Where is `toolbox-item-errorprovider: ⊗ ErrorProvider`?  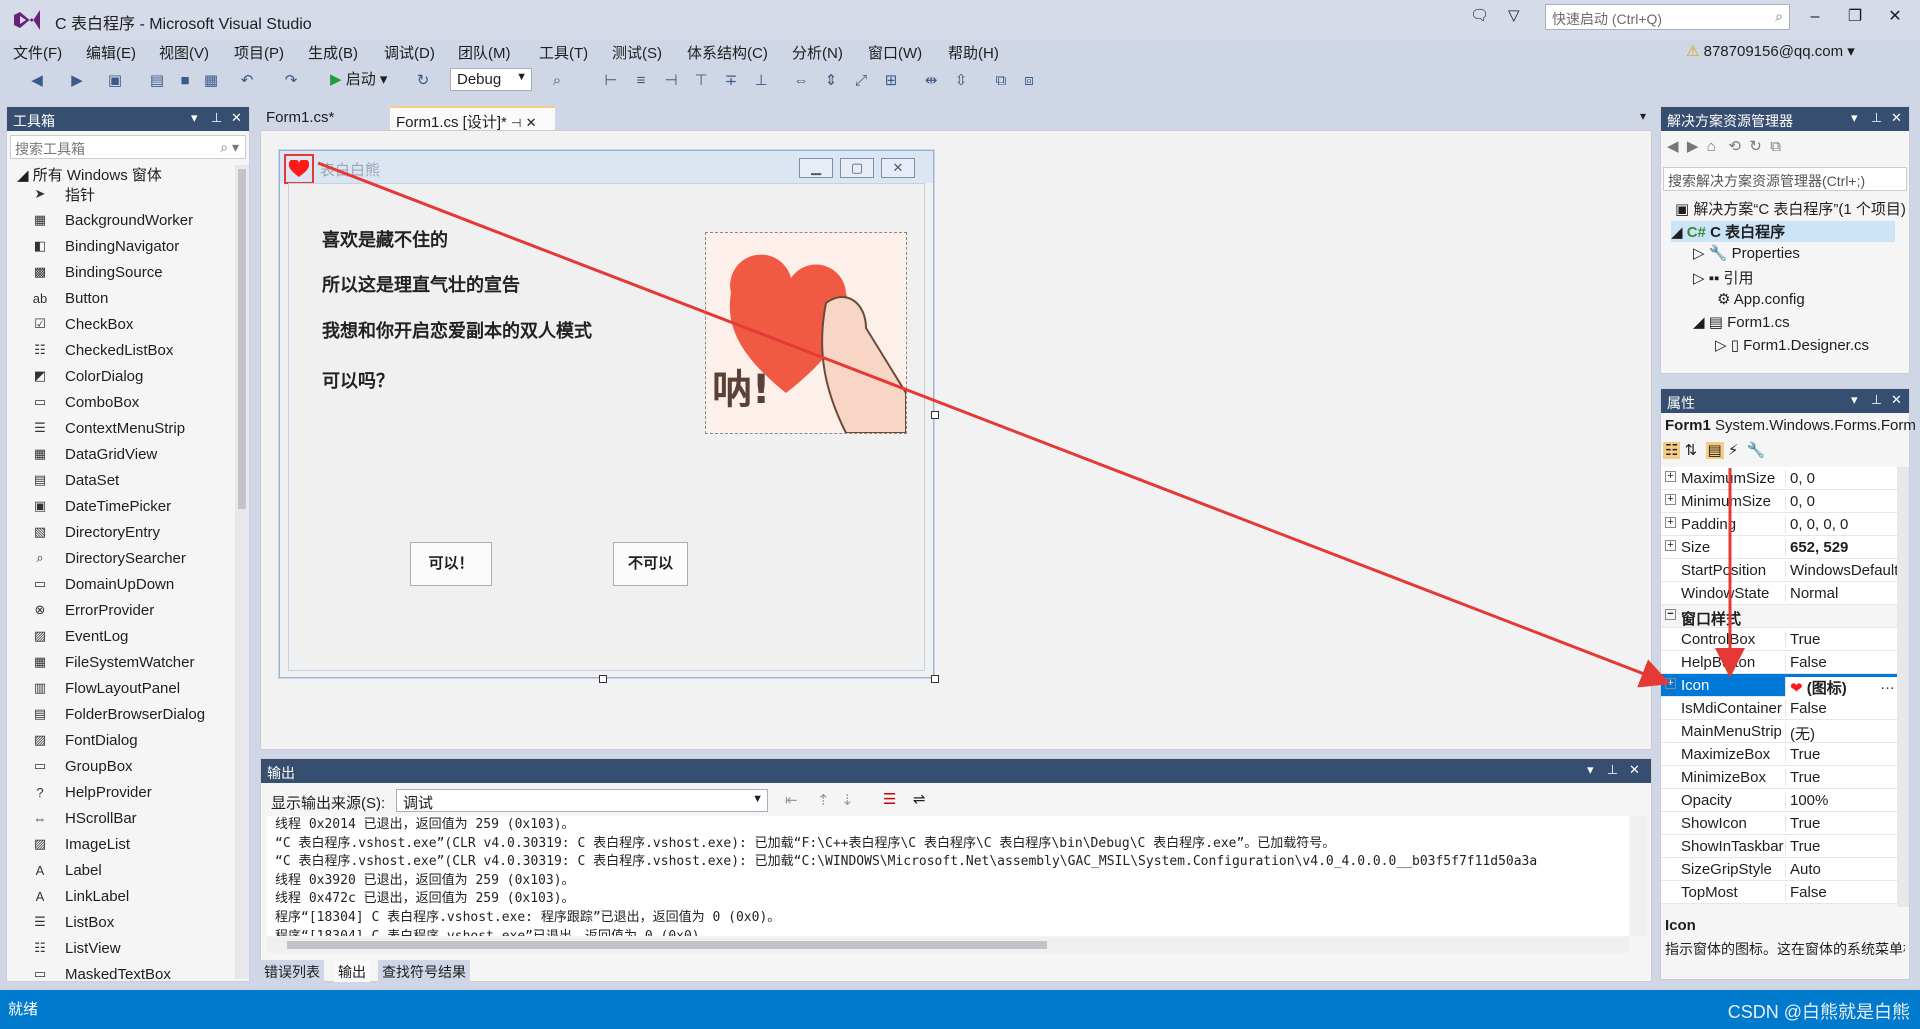 toolbox-item-errorprovider: ⊗ ErrorProvider is located at coordinates (93, 610).